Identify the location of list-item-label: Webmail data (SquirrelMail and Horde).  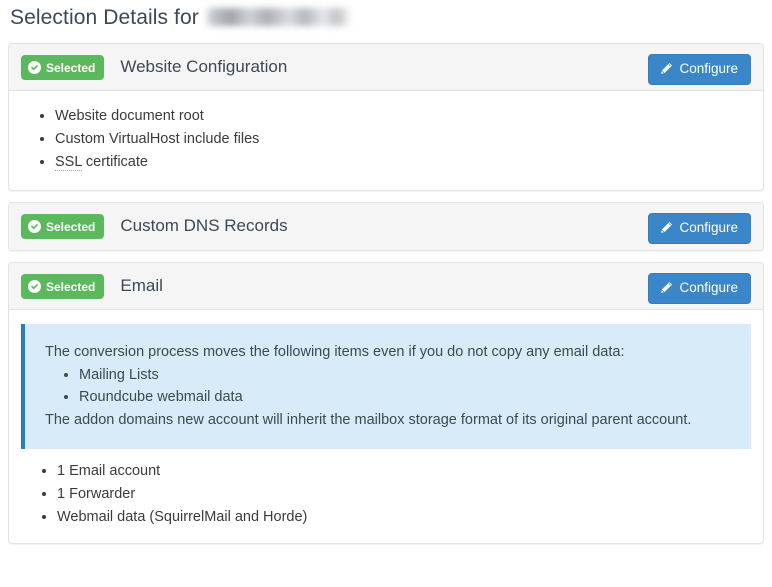
(182, 517).